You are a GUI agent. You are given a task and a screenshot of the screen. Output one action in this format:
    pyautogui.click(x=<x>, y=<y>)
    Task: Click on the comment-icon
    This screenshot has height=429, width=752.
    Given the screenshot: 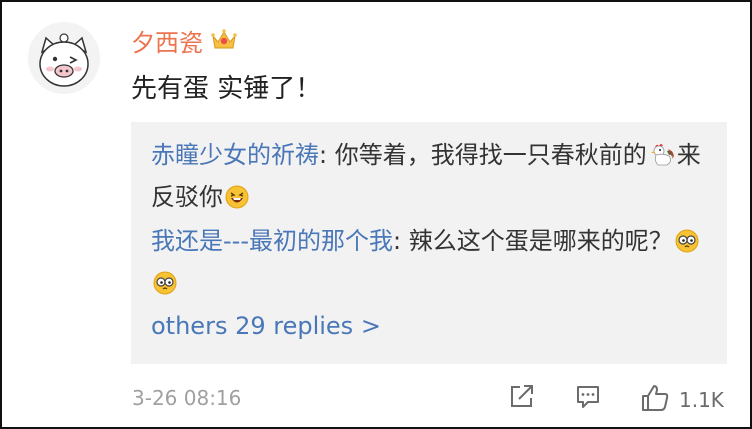 What is the action you would take?
    pyautogui.click(x=588, y=398)
    